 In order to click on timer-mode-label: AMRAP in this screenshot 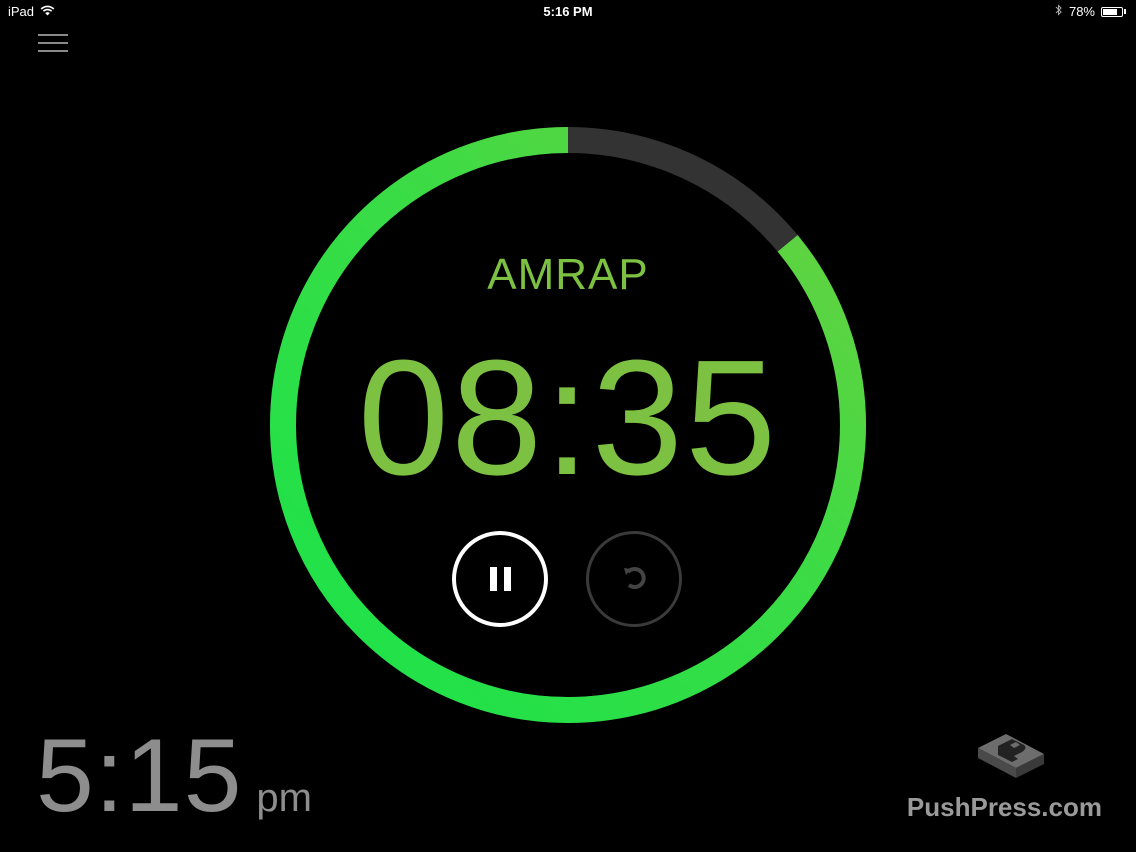, I will do `click(568, 274)`.